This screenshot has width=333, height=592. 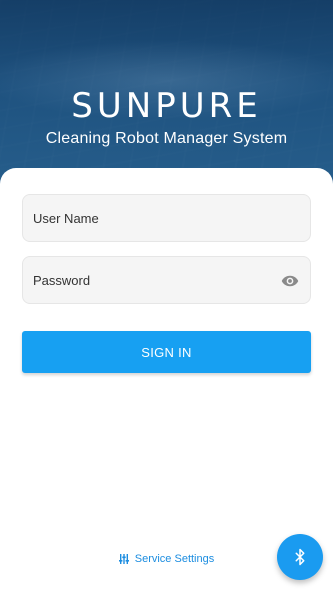 What do you see at coordinates (123, 559) in the screenshot?
I see `settings-sliders-icon` at bounding box center [123, 559].